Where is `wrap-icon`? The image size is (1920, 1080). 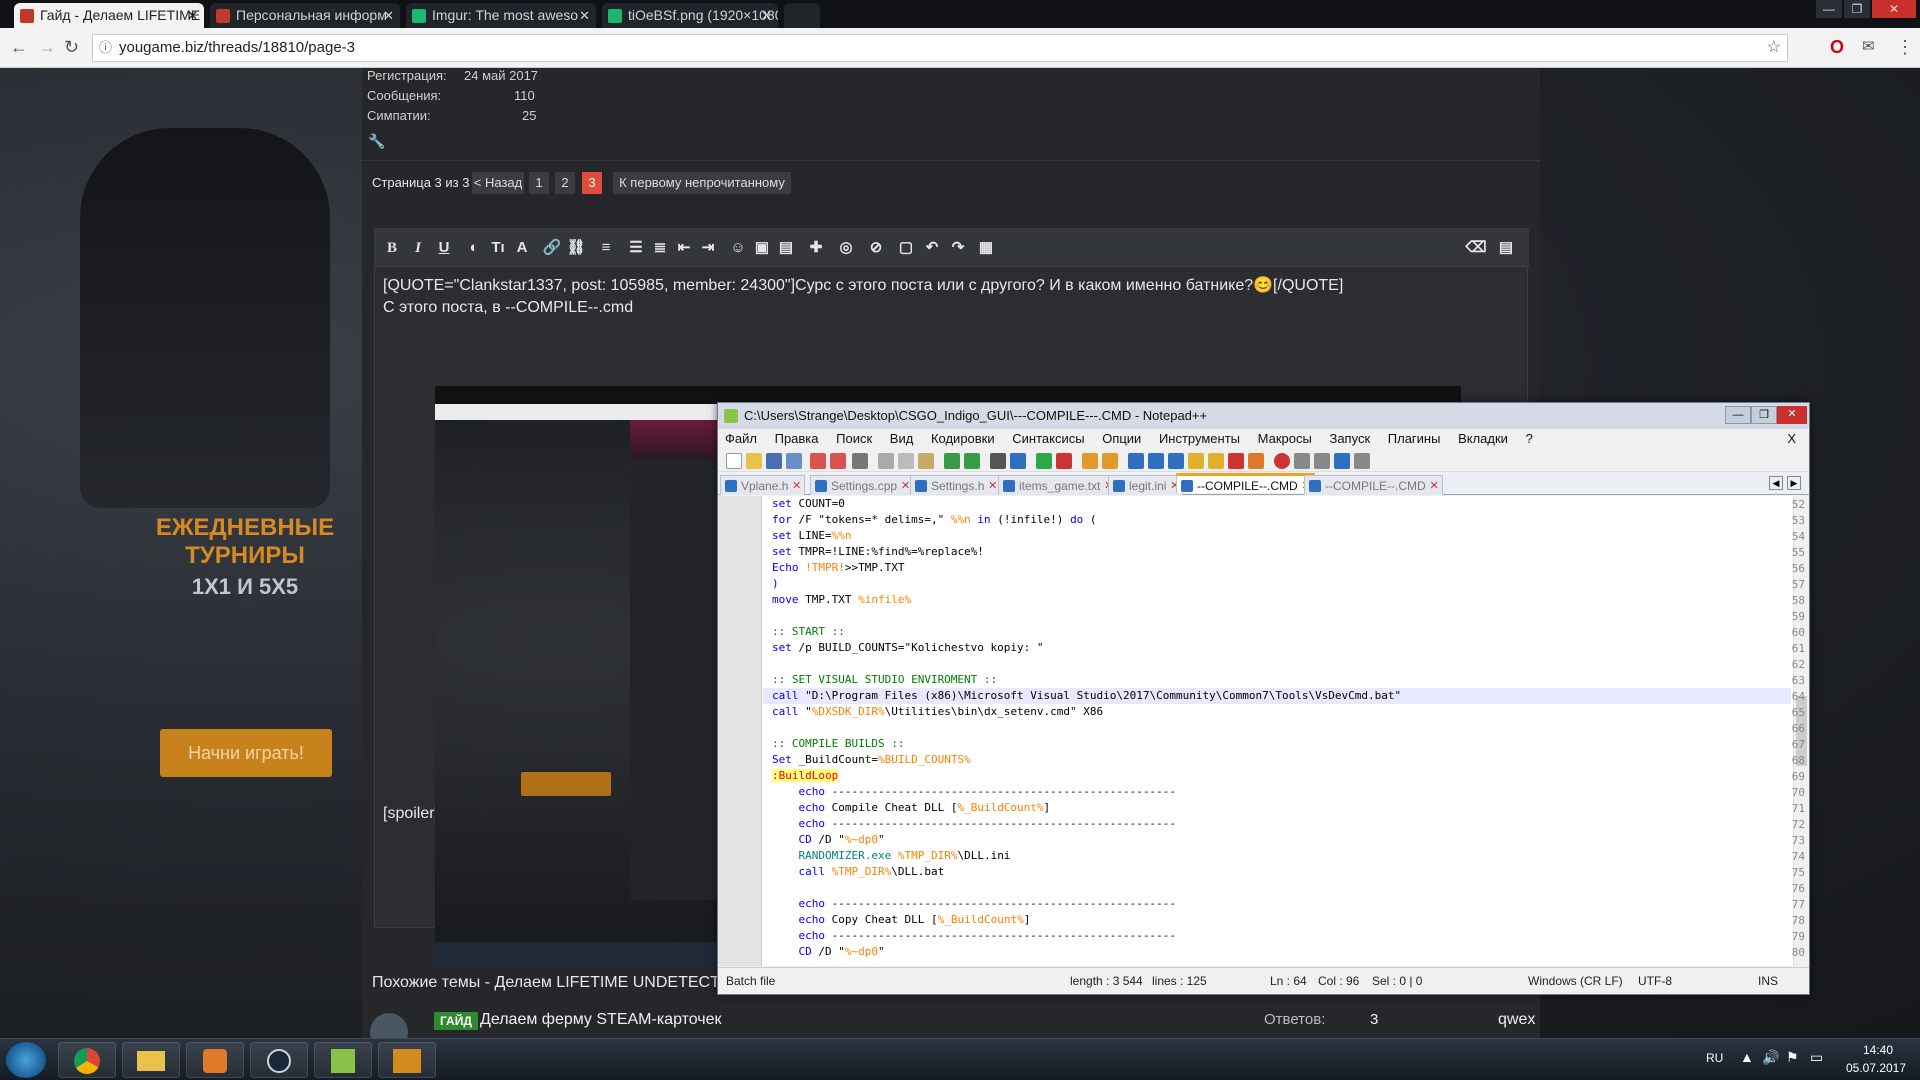 wrap-icon is located at coordinates (1136, 461).